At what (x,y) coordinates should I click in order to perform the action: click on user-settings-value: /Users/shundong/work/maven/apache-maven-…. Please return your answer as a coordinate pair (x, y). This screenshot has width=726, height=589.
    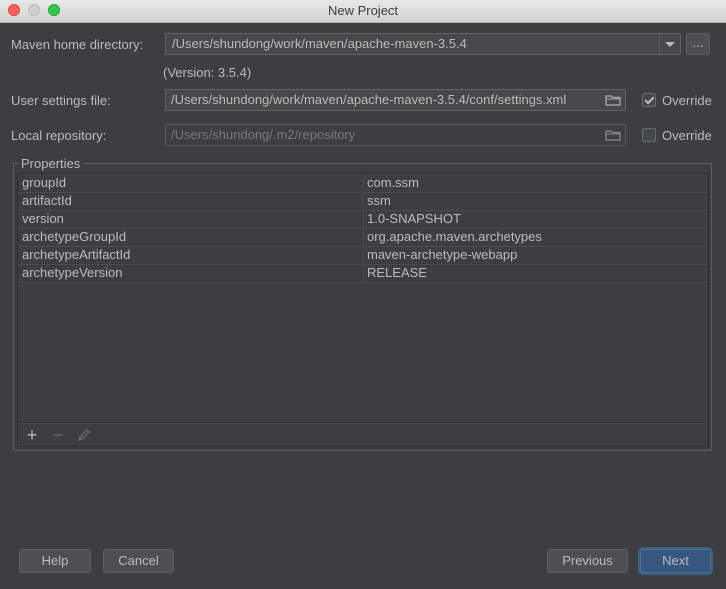
    Looking at the image, I should click on (369, 99).